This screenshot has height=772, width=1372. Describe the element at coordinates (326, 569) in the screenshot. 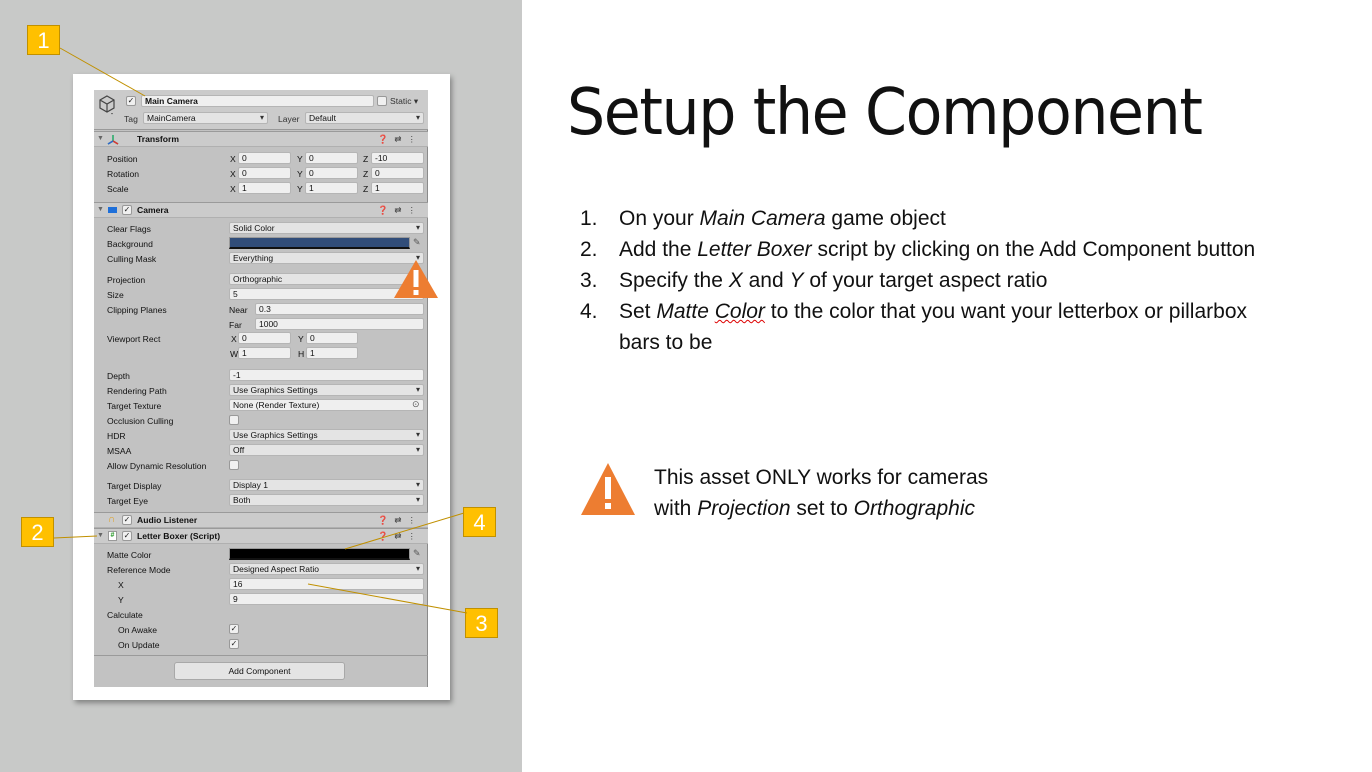

I see `reference-mode-dropdown: Designed Aspect Ratio` at that location.